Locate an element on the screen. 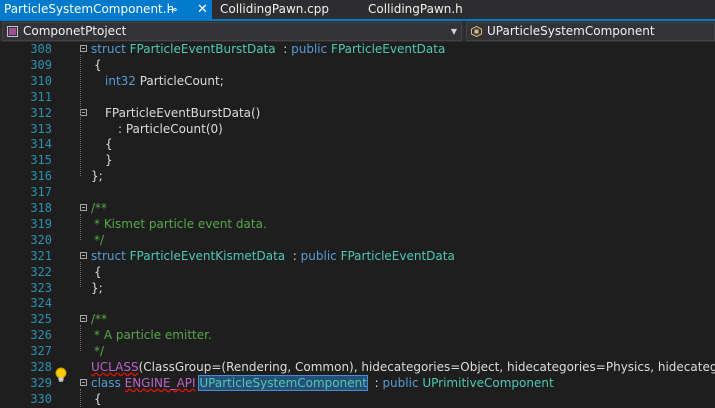 This screenshot has height=408, width=715. code-text: * A particle emitter. is located at coordinates (153, 335).